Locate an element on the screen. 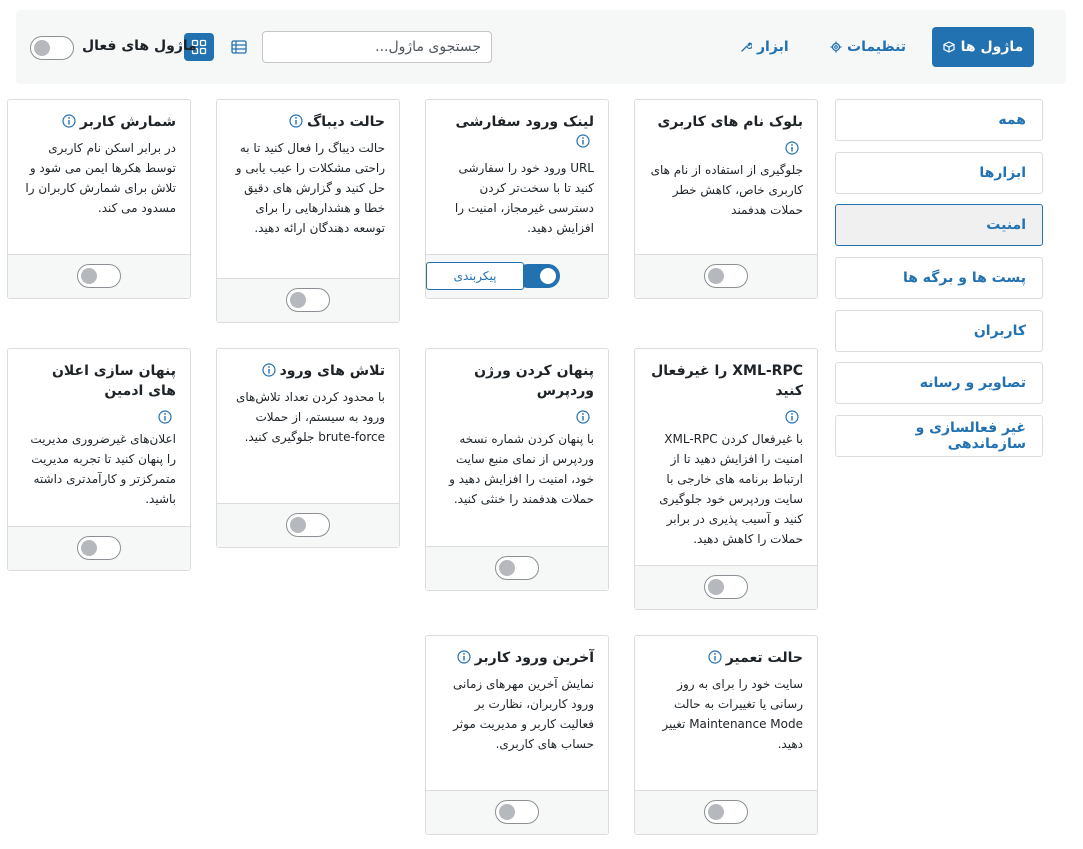 This screenshot has height=849, width=1083. sidebar-item-security: امنیت is located at coordinates (939, 225).